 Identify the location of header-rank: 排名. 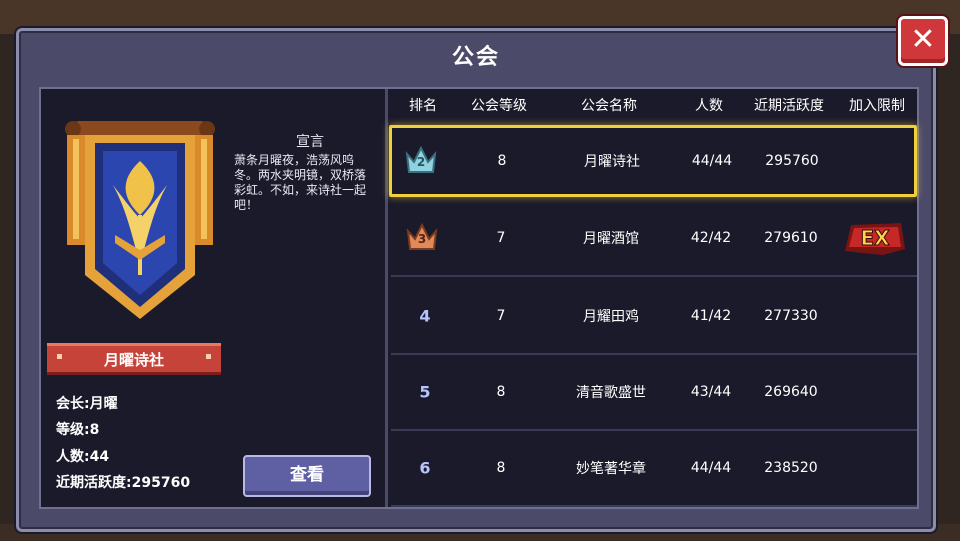
(423, 106).